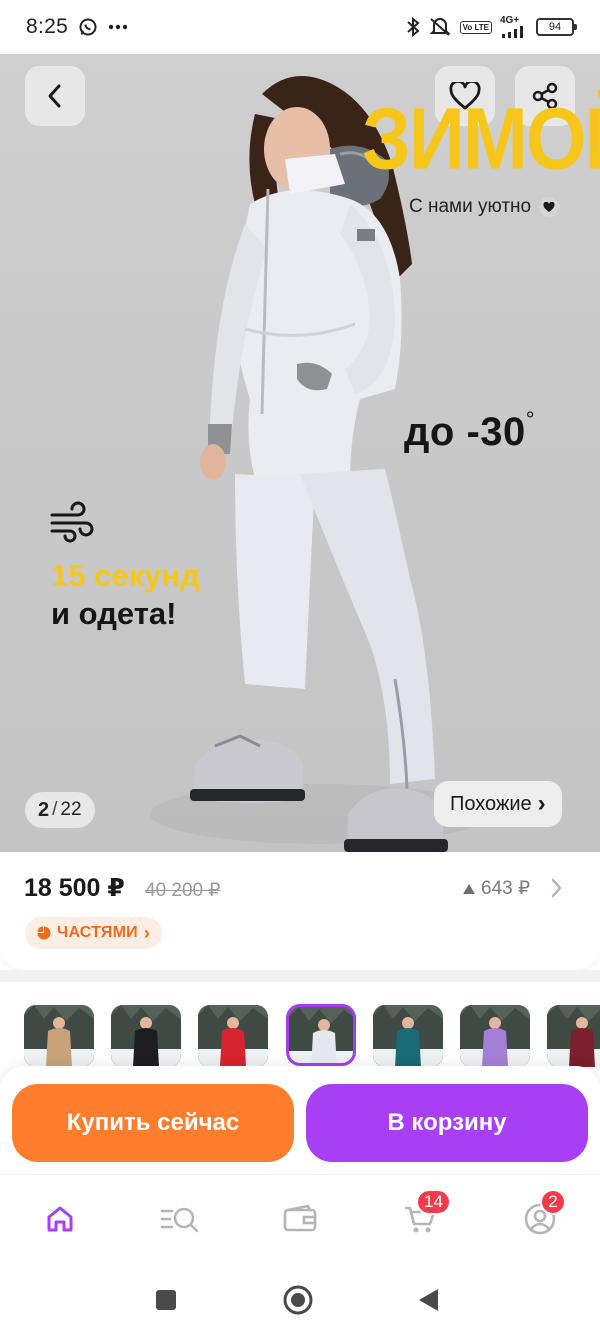 The image size is (600, 1332). What do you see at coordinates (541, 803) in the screenshot?
I see `chevron-right-icon: ›` at bounding box center [541, 803].